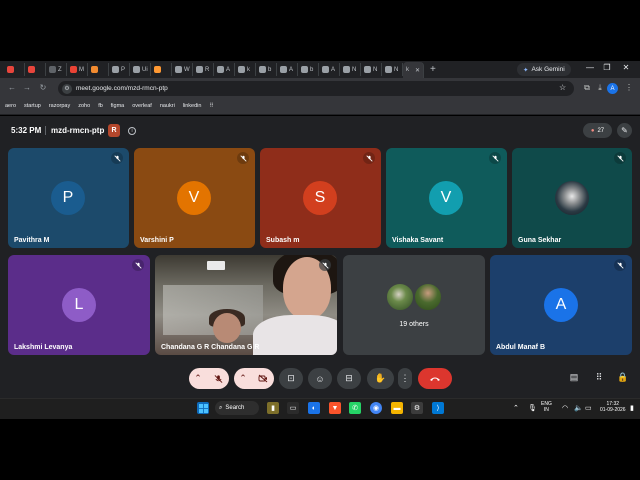  What do you see at coordinates (119, 69) in the screenshot?
I see `browser-tab: P` at bounding box center [119, 69].